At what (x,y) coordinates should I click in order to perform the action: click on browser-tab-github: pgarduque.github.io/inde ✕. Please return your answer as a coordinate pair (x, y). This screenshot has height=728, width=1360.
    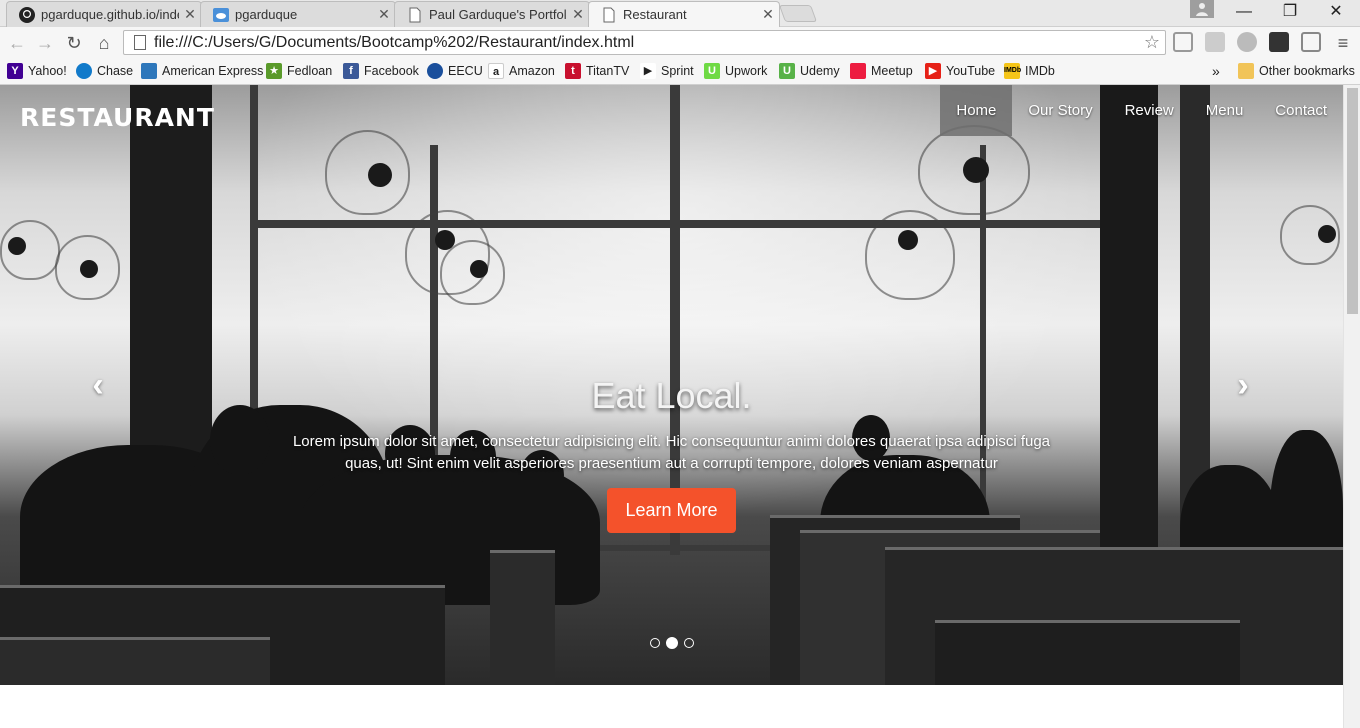
    Looking at the image, I should click on (104, 14).